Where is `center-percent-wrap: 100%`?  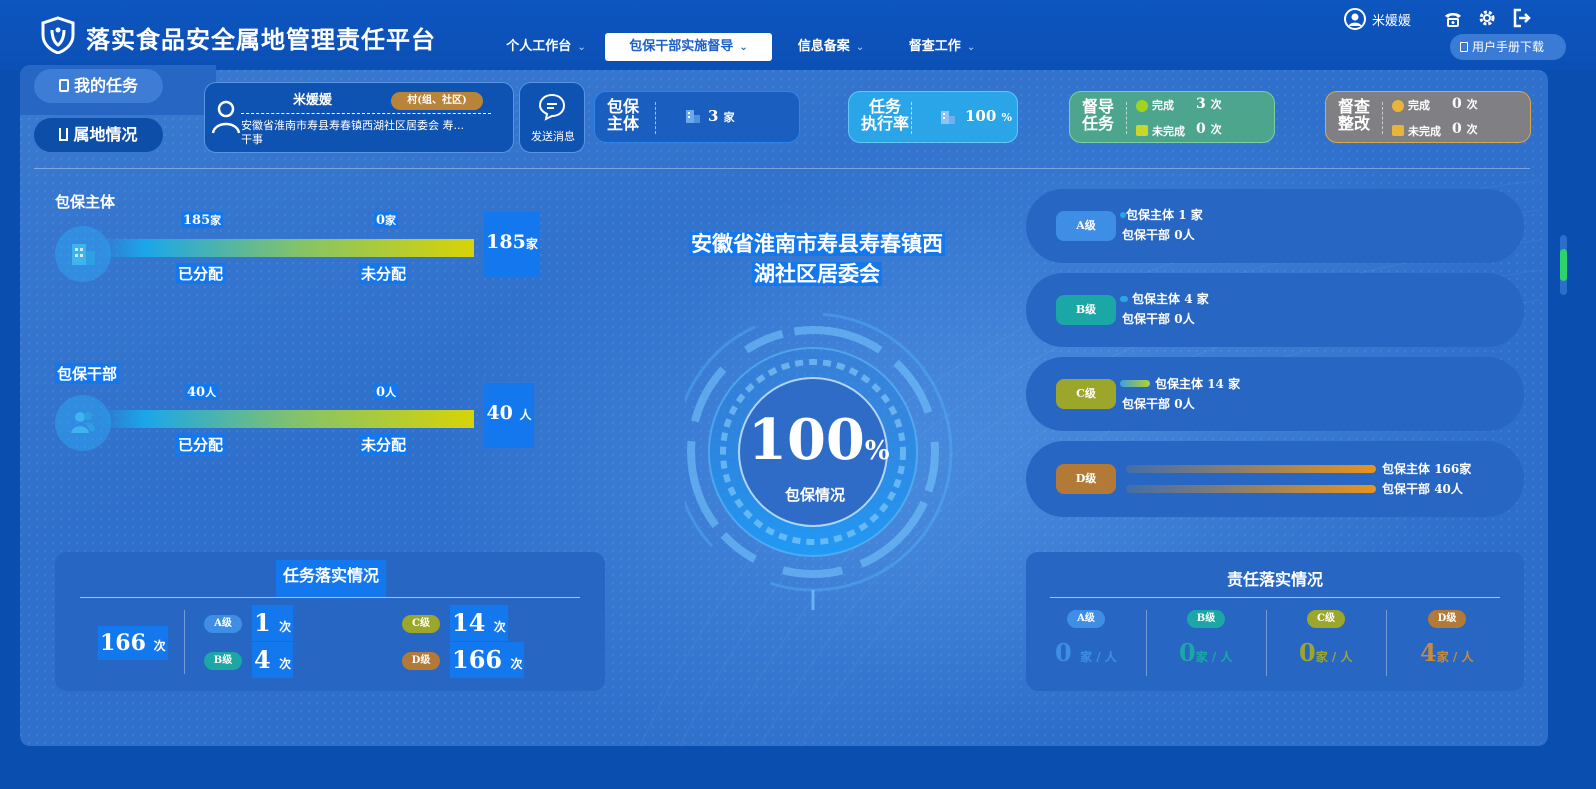 center-percent-wrap: 100% is located at coordinates (819, 444).